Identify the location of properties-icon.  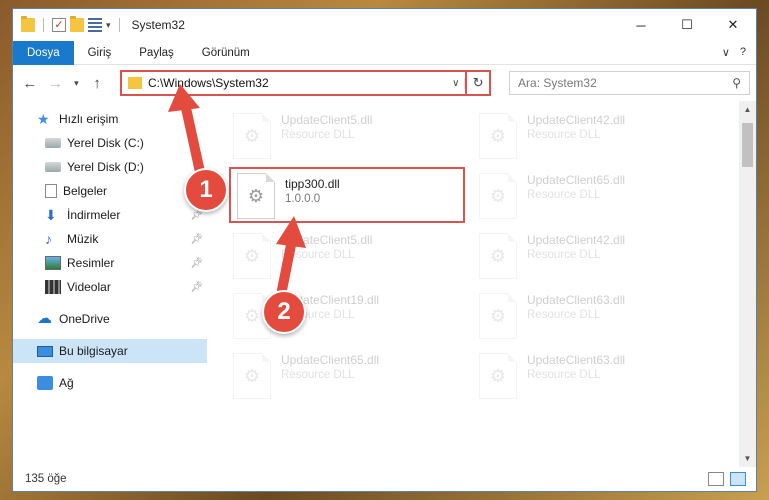
(95, 25).